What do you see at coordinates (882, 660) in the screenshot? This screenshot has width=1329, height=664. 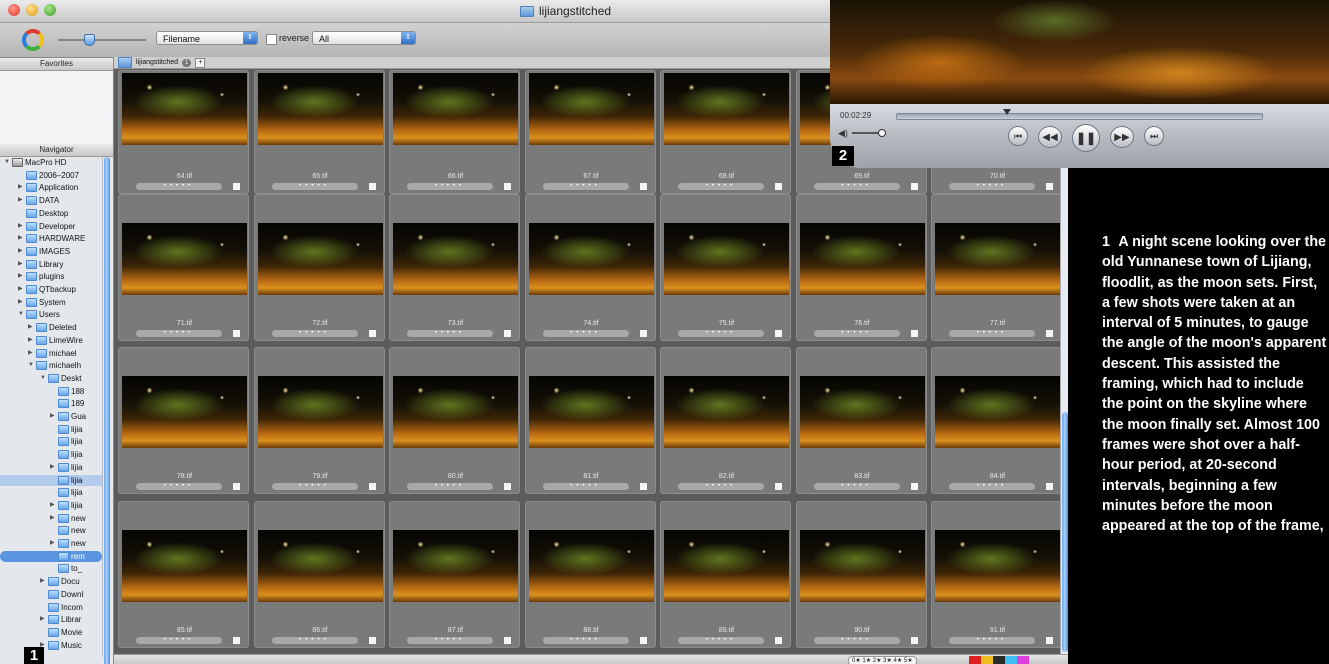 I see `star-rating-filter: 0★ 1★ 2★ 3★ 4★ 5★` at bounding box center [882, 660].